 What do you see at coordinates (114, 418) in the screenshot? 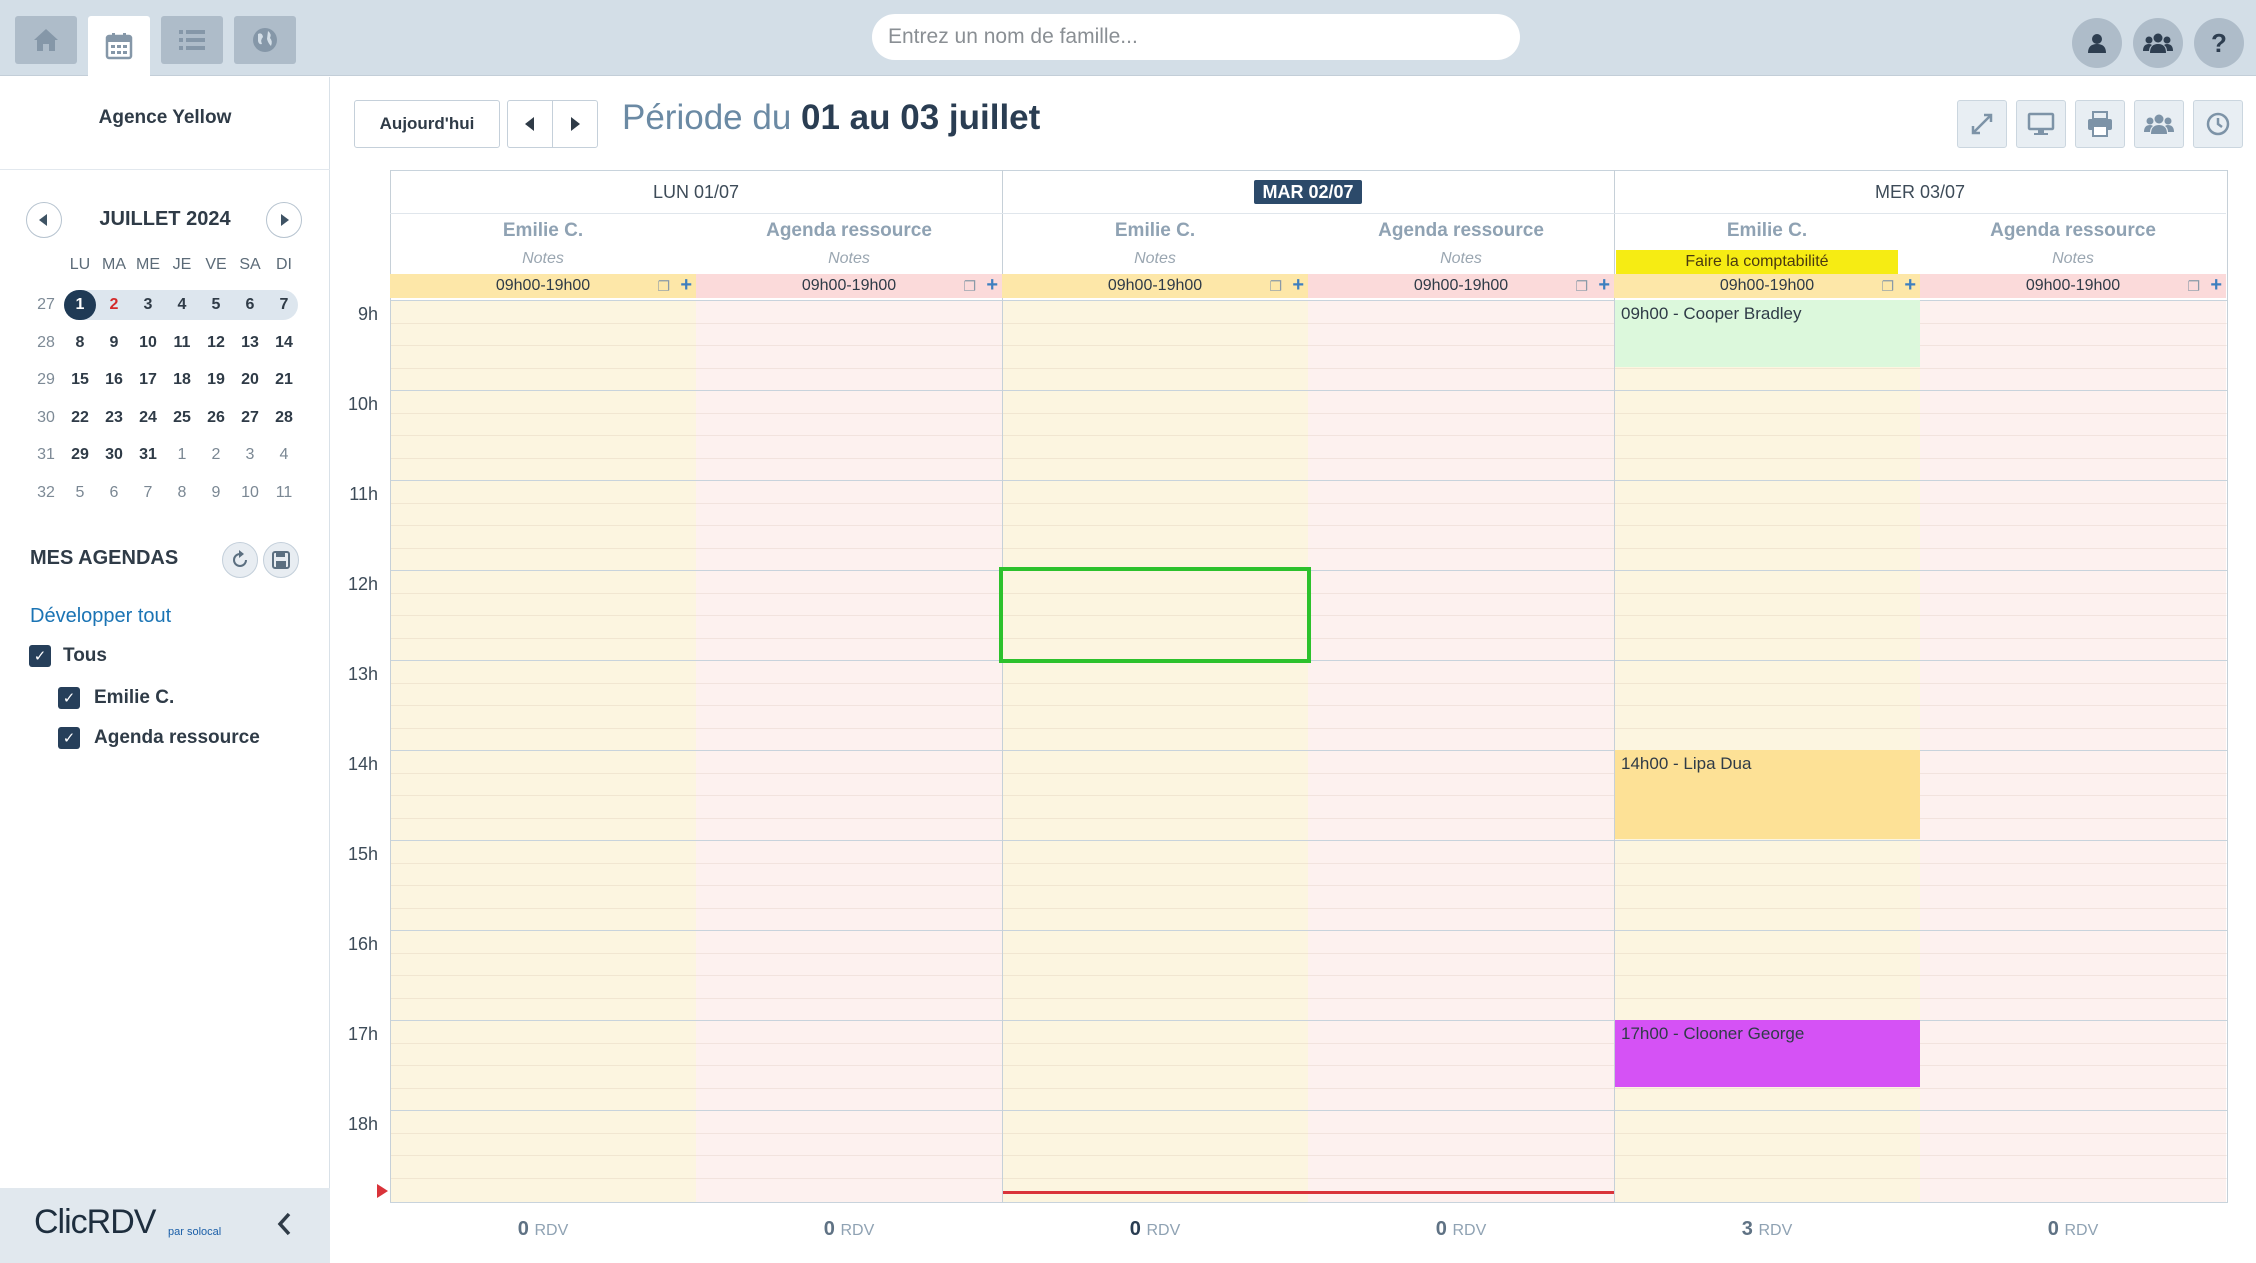
I see `calendar-day: 23` at bounding box center [114, 418].